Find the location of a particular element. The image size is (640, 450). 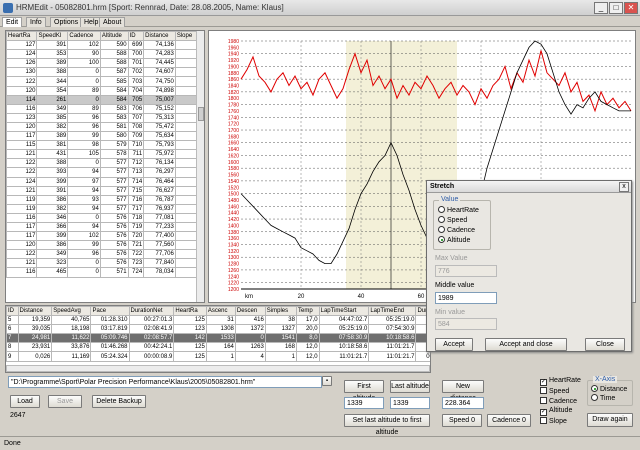

sample-cell: 124 is located at coordinates (22, 181).